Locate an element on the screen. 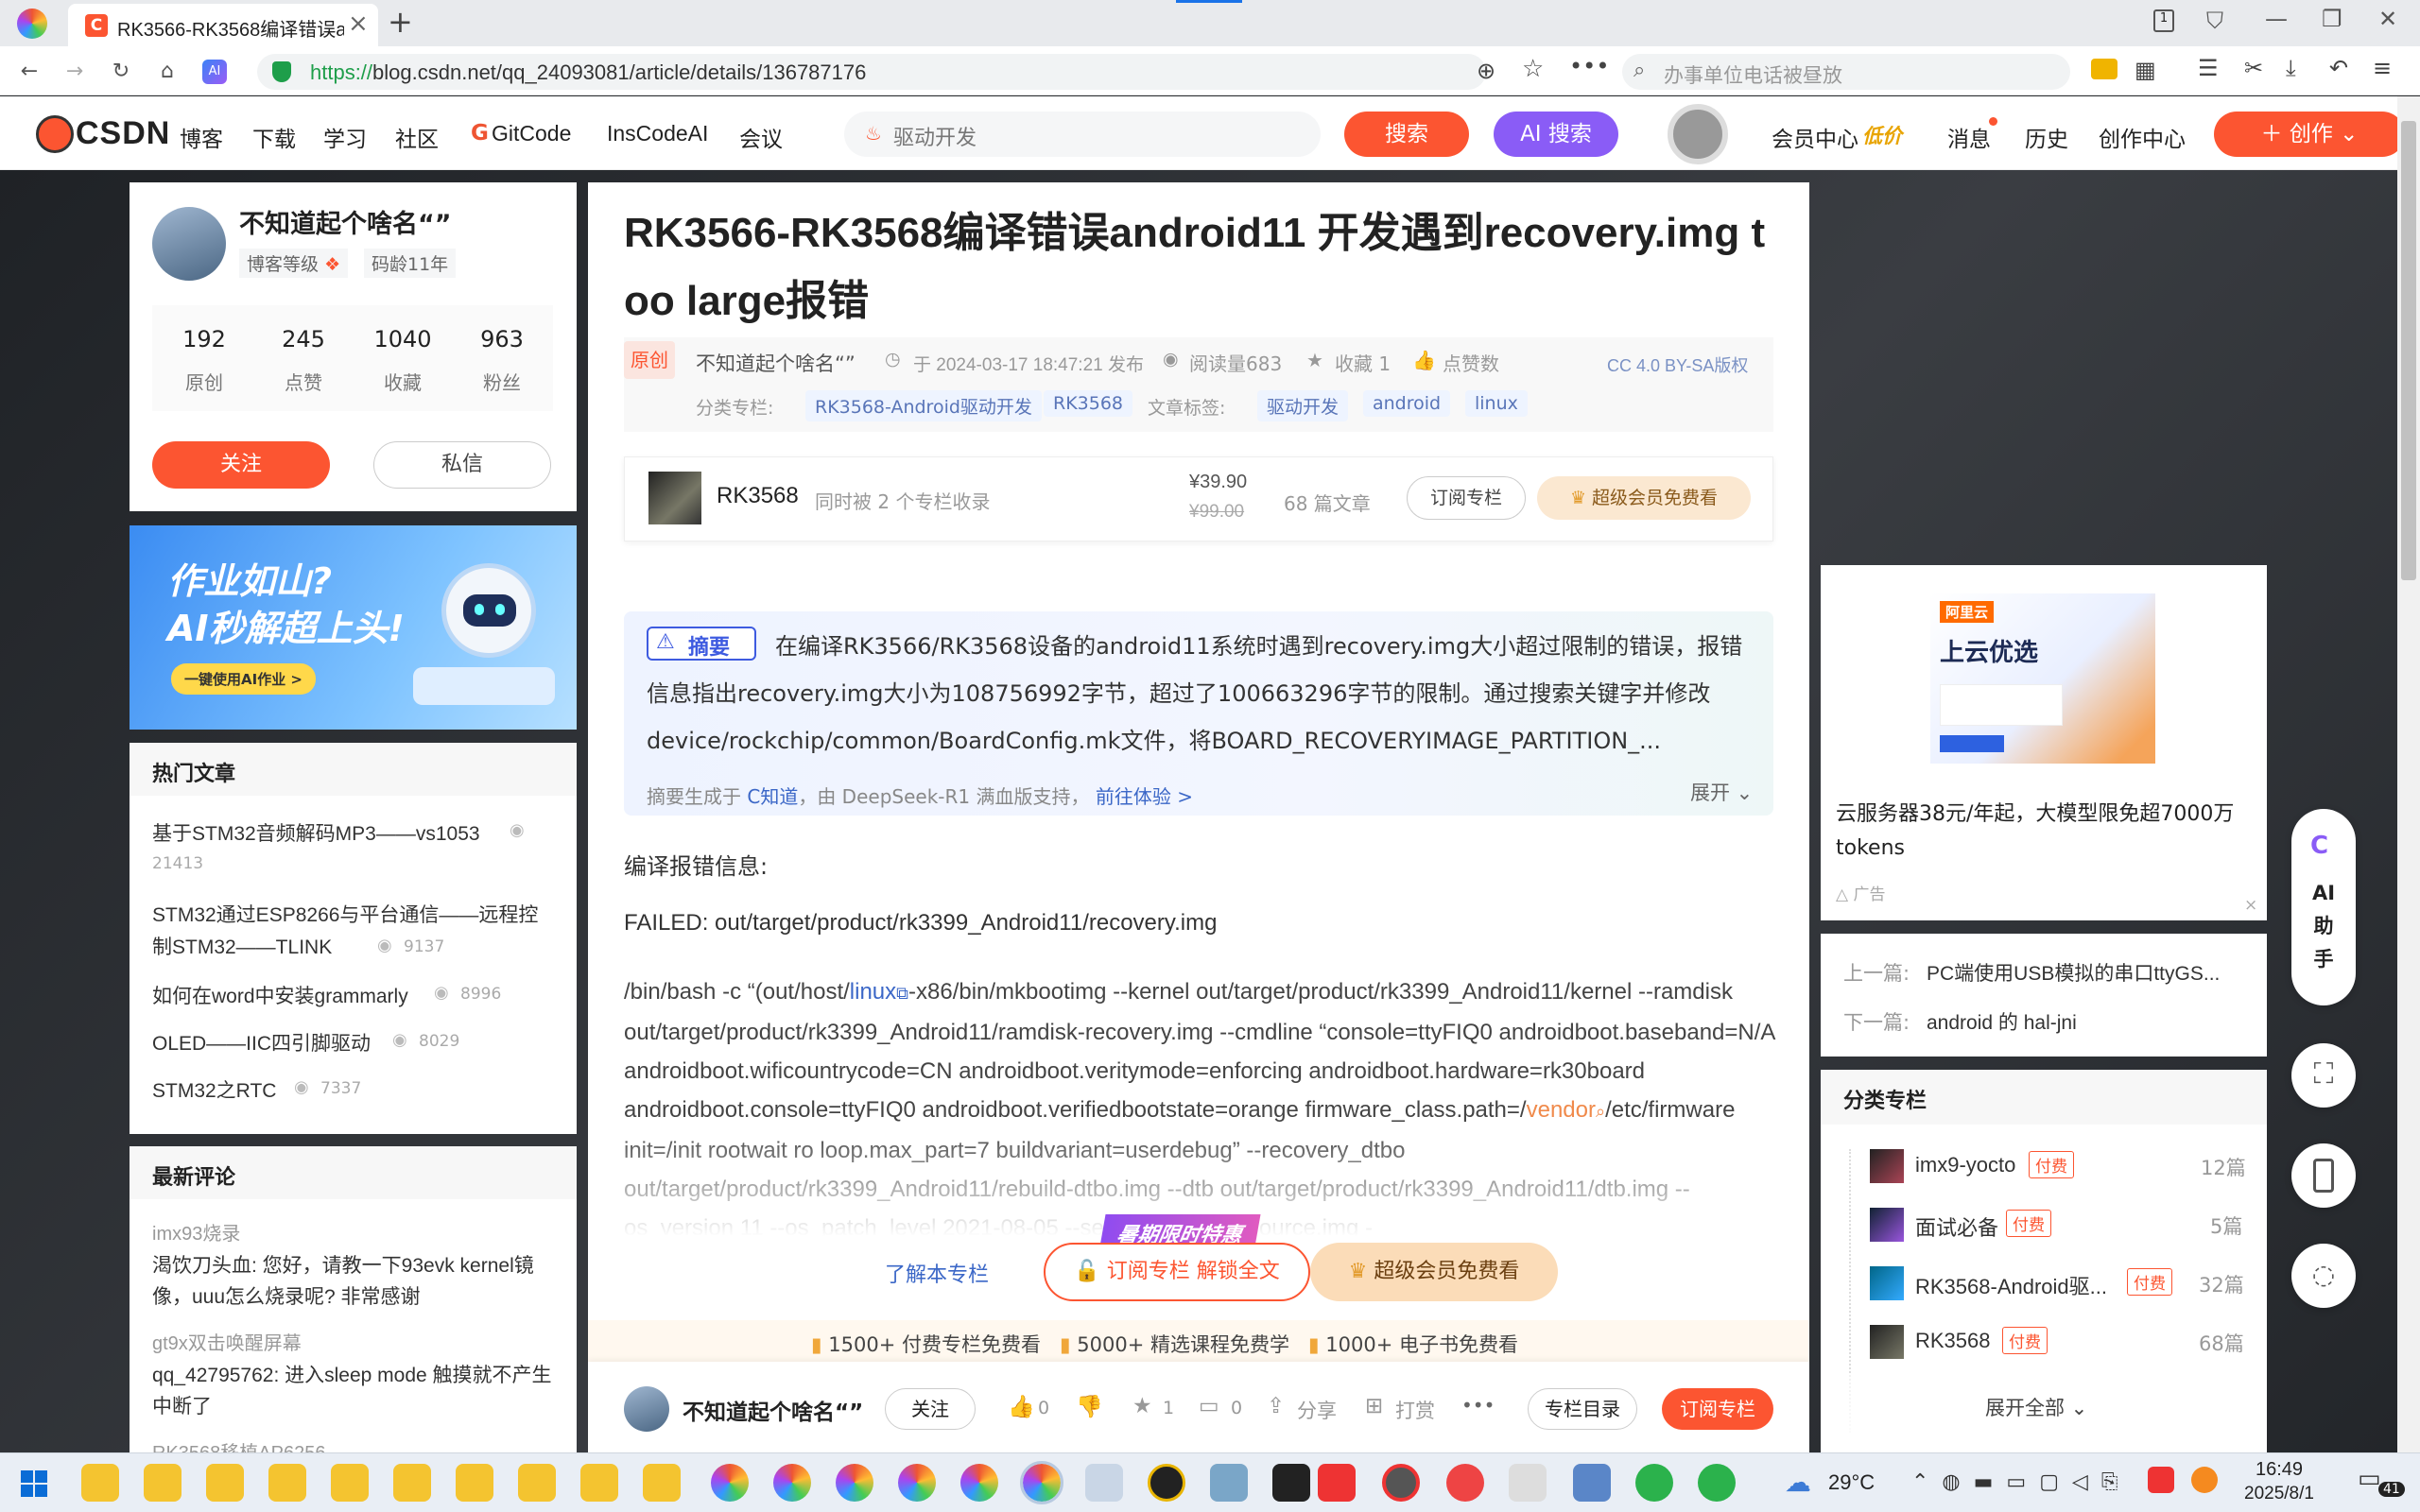  browser-search-input: ⌕ 办事单位电话被昼放 is located at coordinates (1846, 72).